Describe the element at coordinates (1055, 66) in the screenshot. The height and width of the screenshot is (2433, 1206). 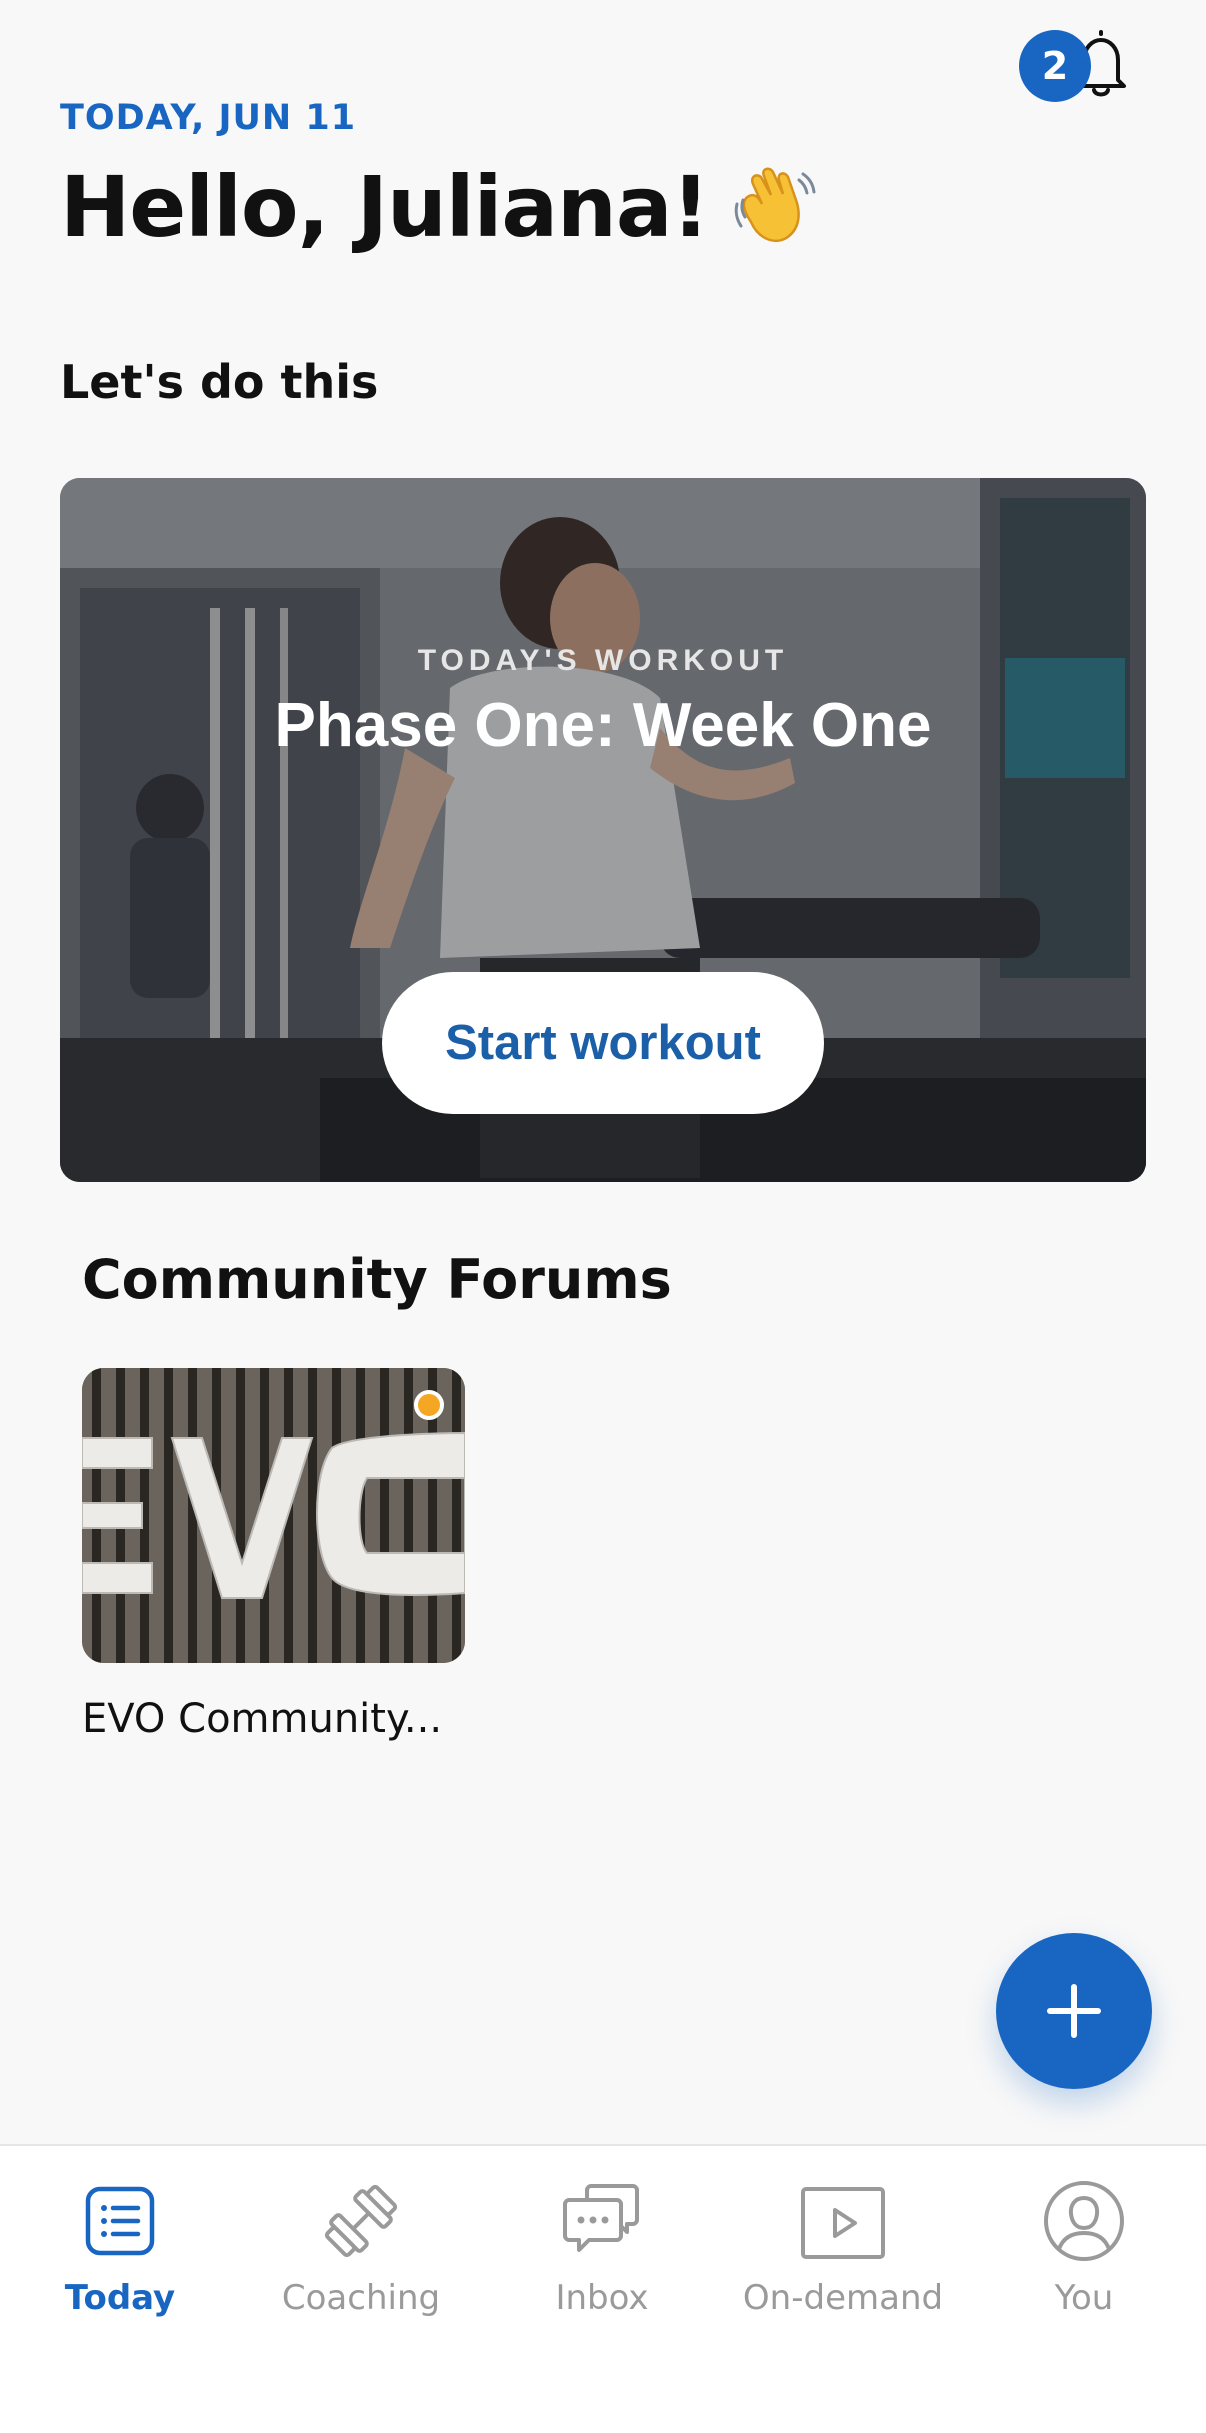
I see `notification-count-badge: 2` at that location.